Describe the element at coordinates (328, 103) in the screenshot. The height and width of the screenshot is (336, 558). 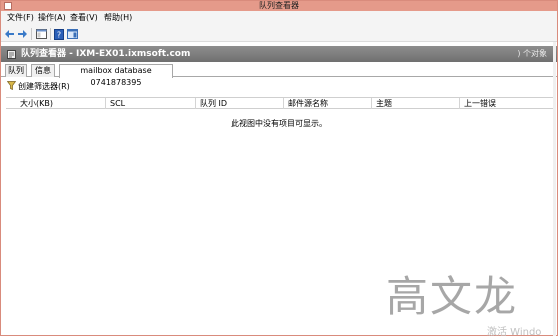
I see `column-source-name: 邮件源名称` at that location.